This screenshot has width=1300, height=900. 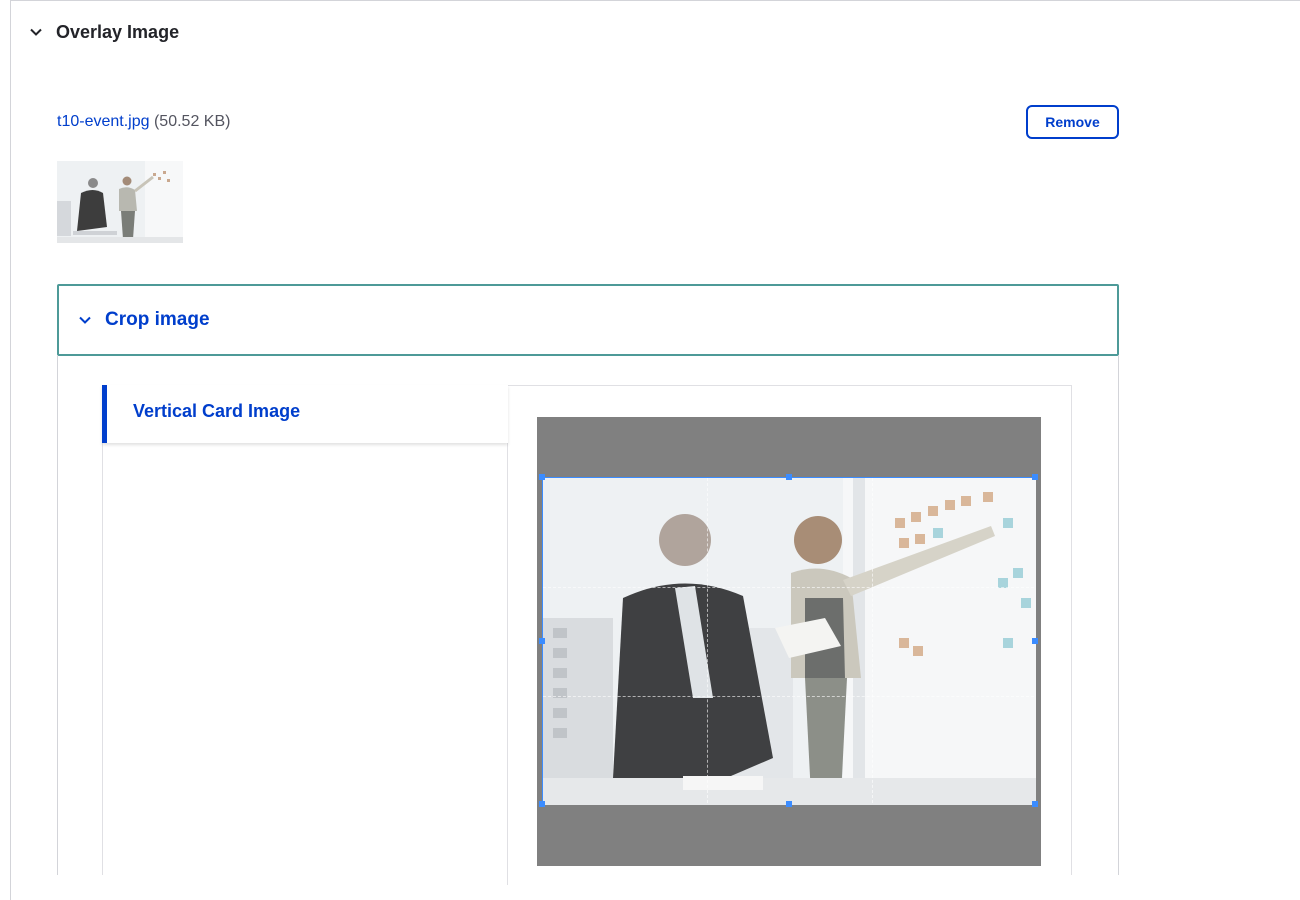 What do you see at coordinates (157, 319) in the screenshot?
I see `crop-image-title: Crop image` at bounding box center [157, 319].